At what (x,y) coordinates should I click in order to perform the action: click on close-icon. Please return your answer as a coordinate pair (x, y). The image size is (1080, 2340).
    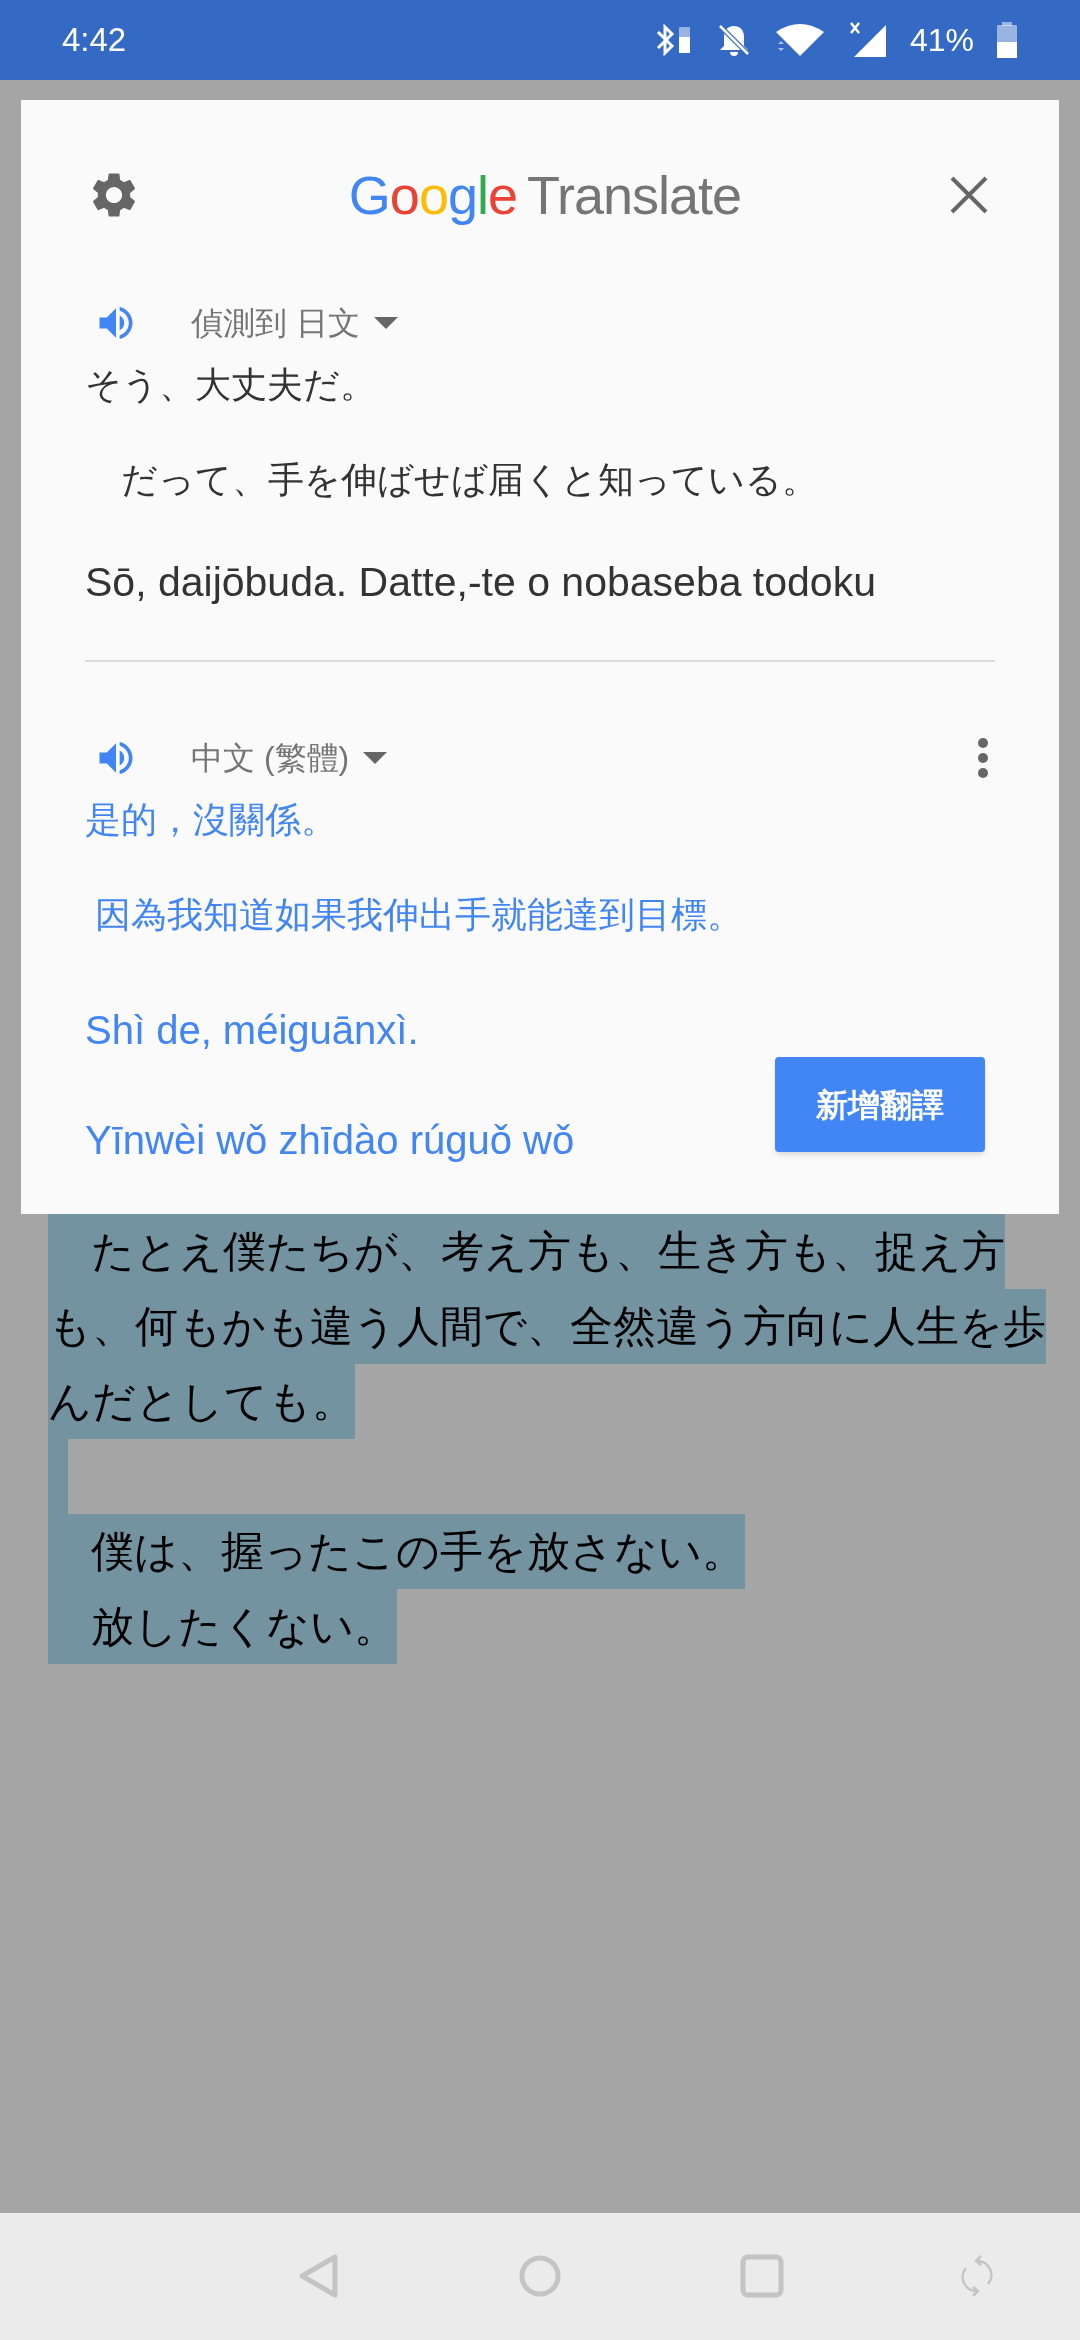
    Looking at the image, I should click on (969, 195).